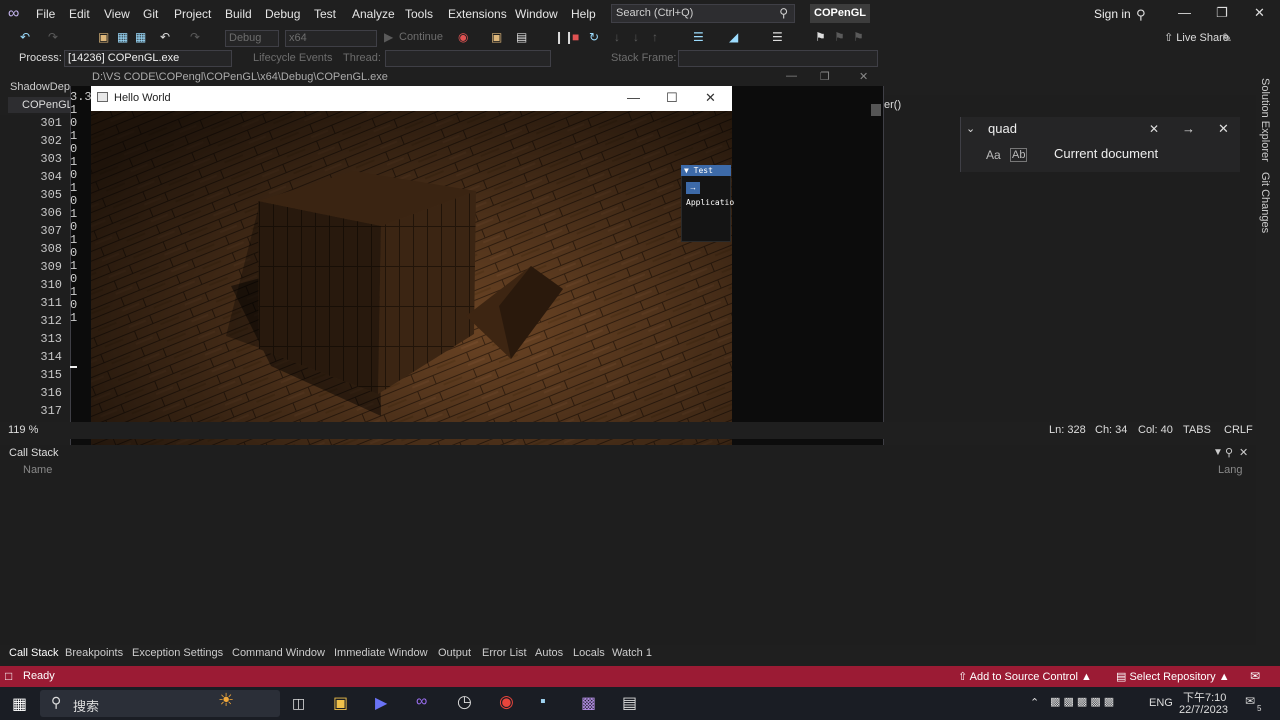 Image resolution: width=1280 pixels, height=720 pixels. I want to click on redo-icon: ↷, so click(195, 37).